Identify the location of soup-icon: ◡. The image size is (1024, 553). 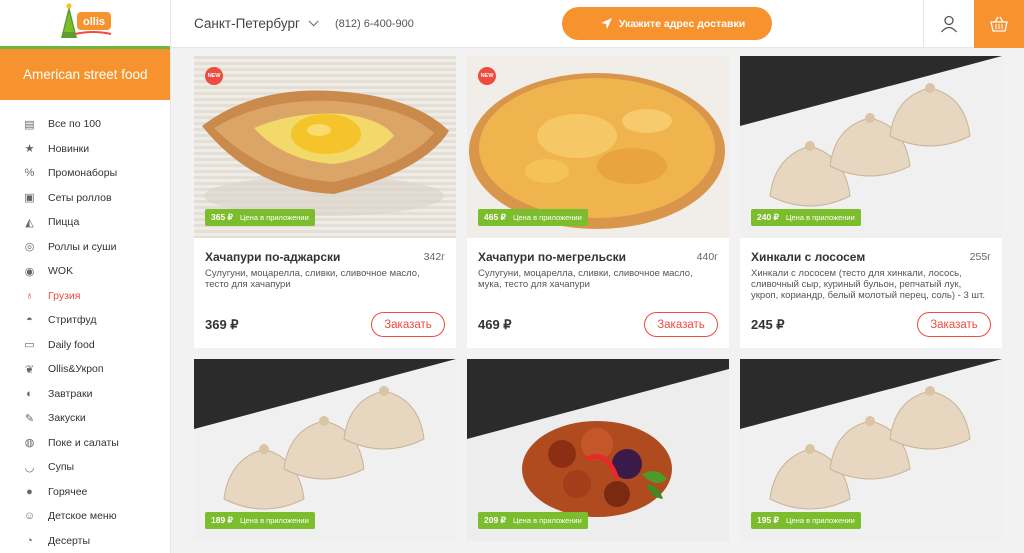
(29, 467).